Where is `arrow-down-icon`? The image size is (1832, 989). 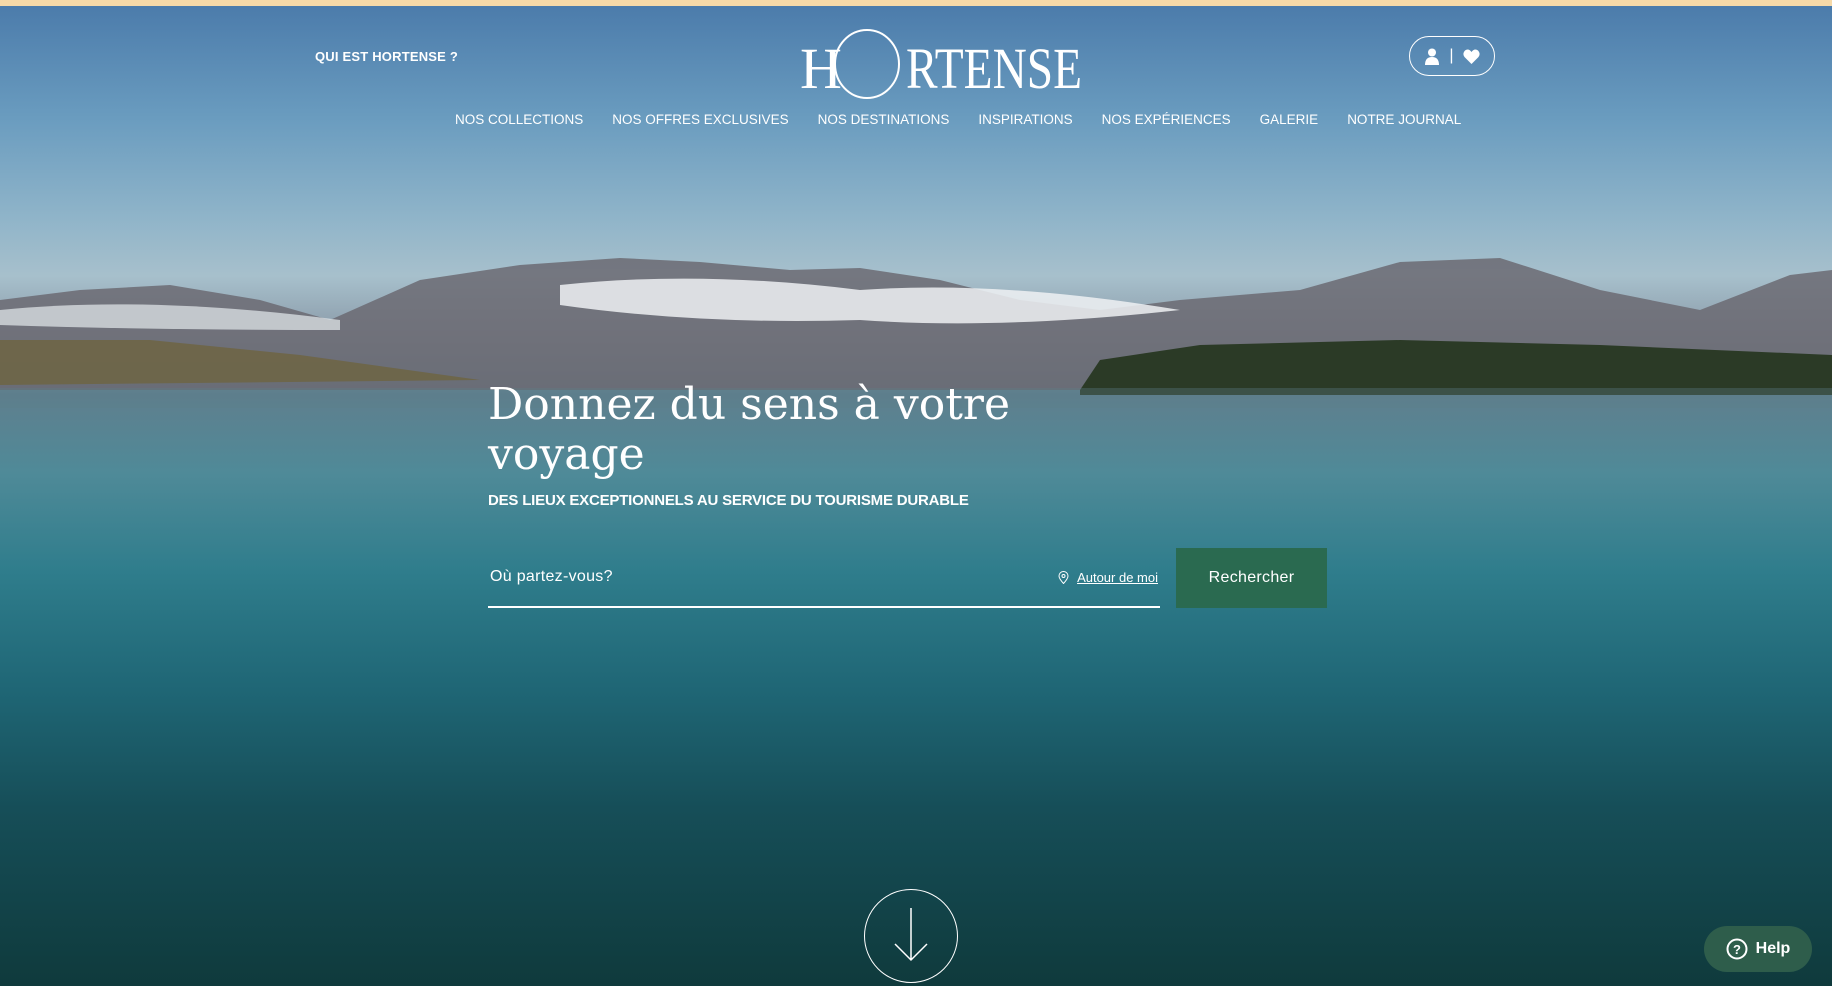
arrow-down-icon is located at coordinates (911, 935).